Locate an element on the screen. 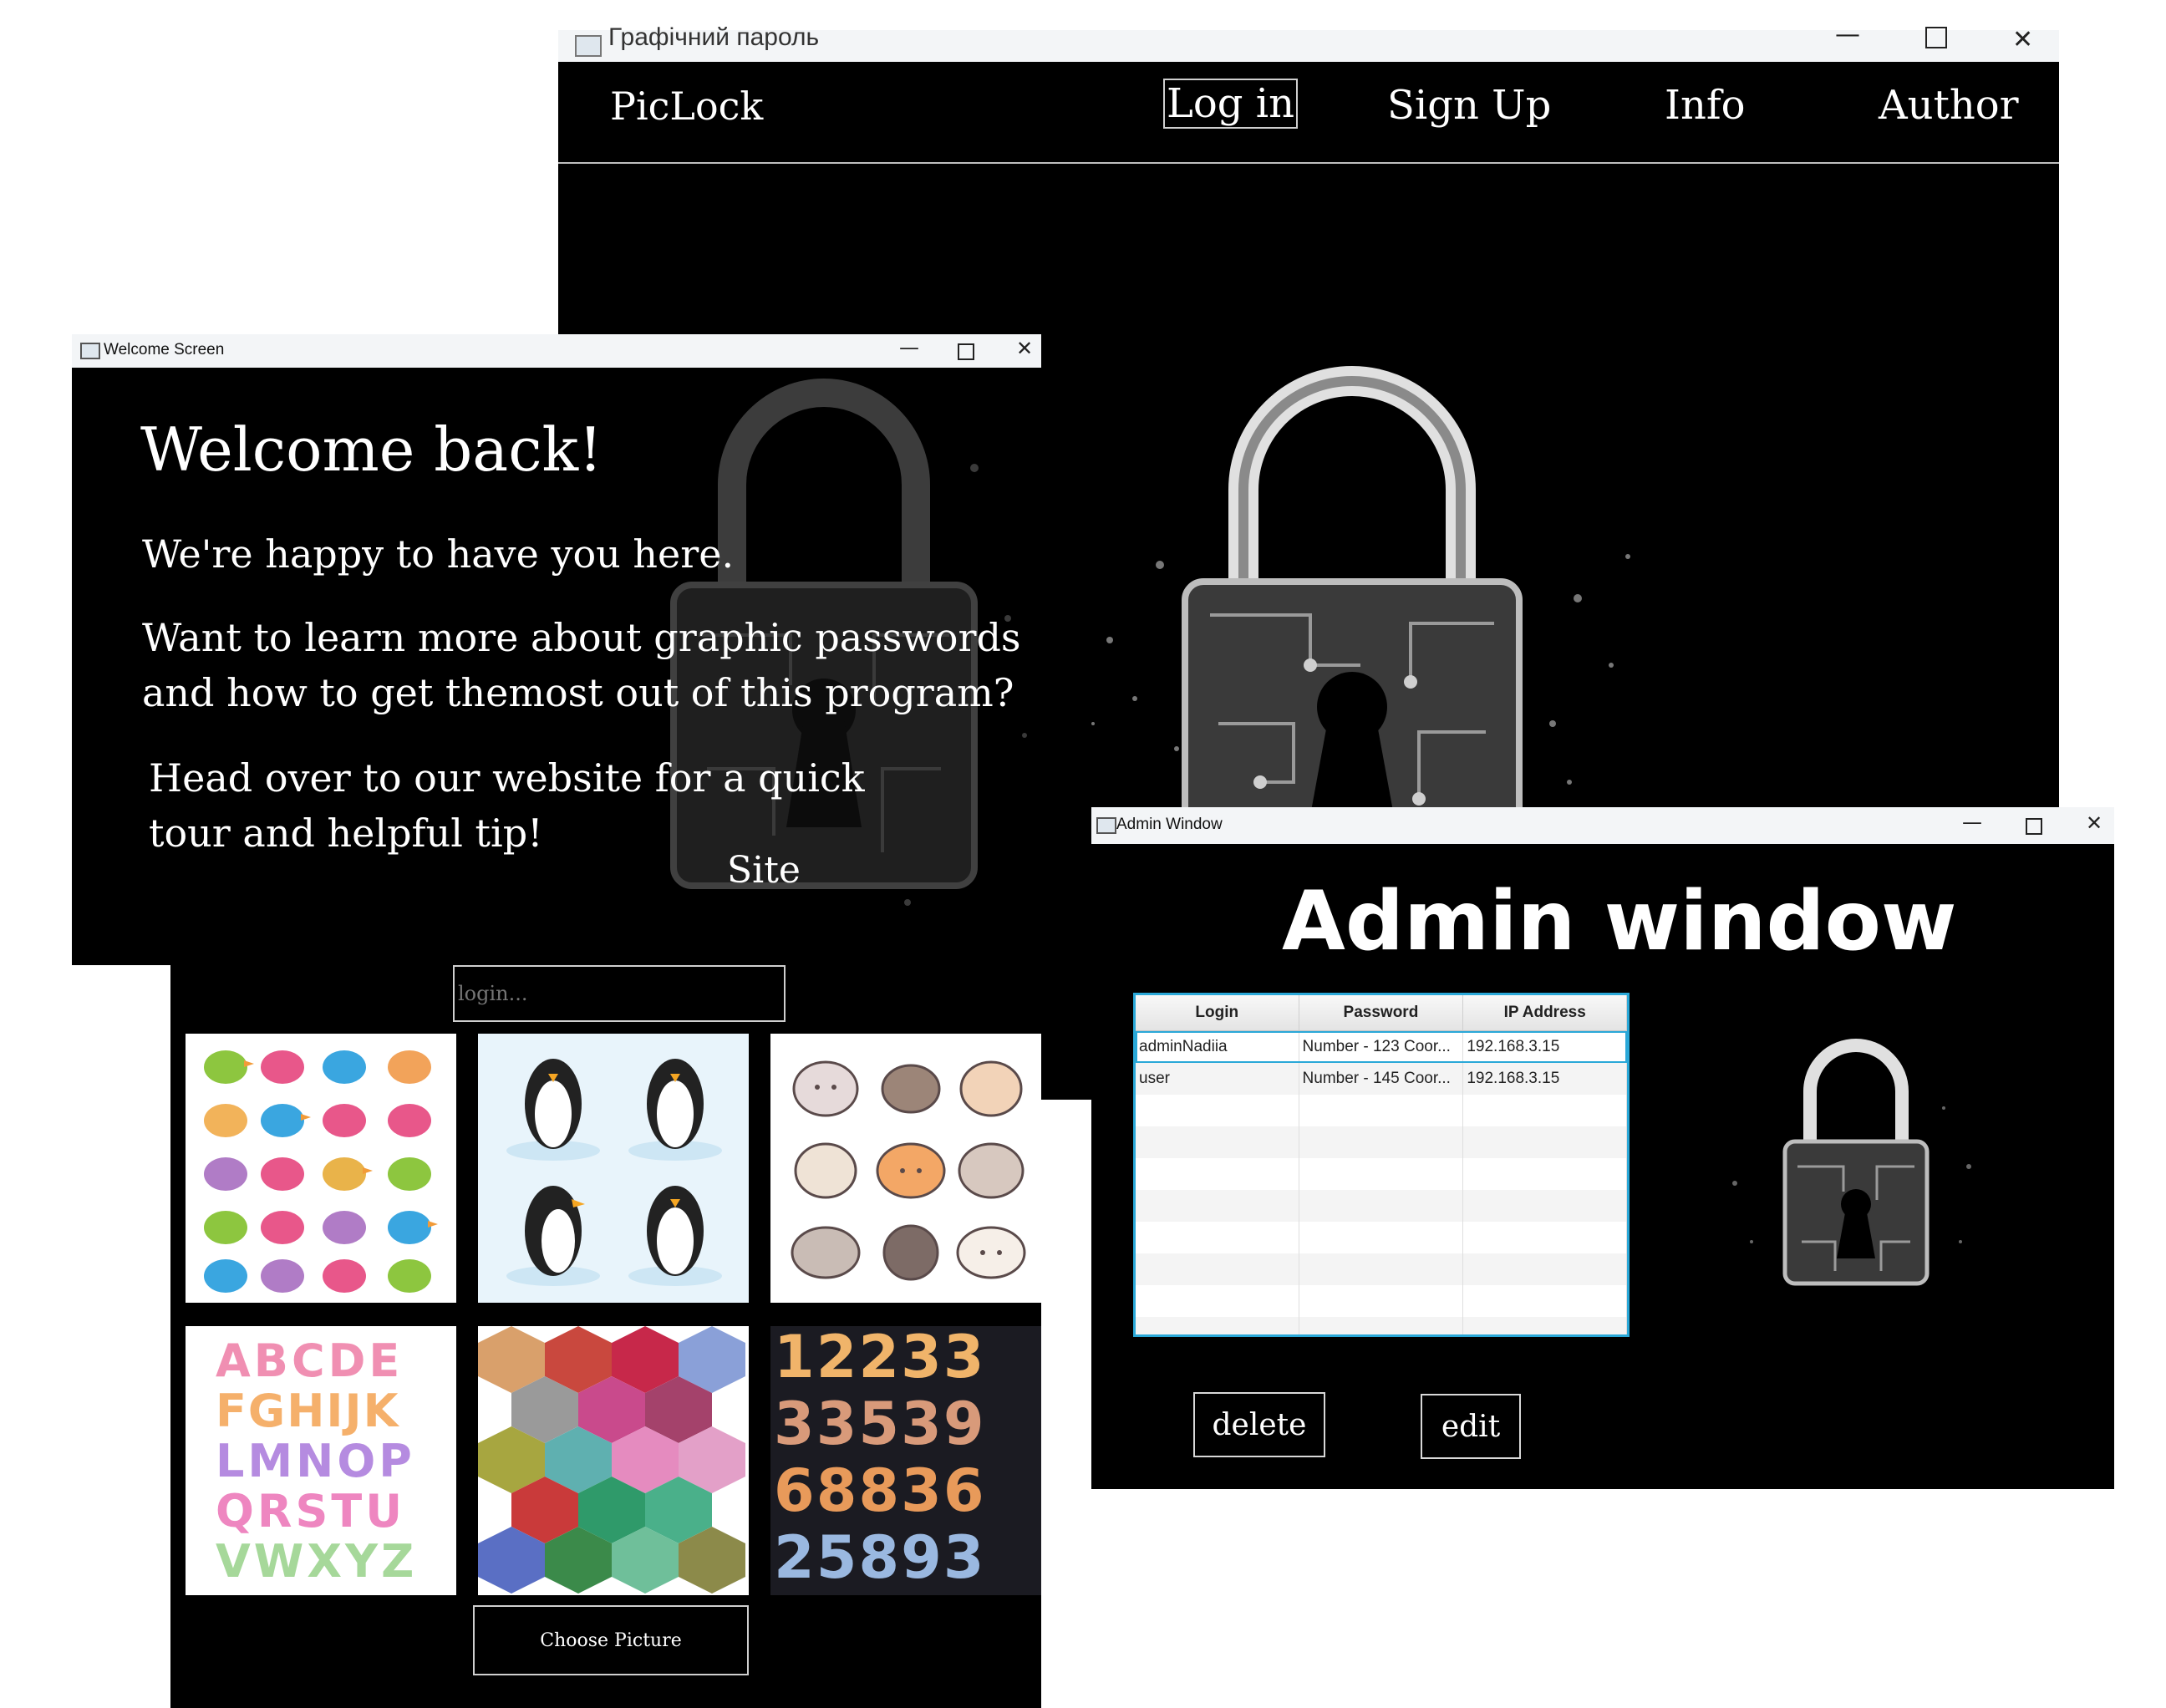 Image resolution: width=2166 pixels, height=1708 pixels. admin-heading: Admin window is located at coordinates (1619, 921).